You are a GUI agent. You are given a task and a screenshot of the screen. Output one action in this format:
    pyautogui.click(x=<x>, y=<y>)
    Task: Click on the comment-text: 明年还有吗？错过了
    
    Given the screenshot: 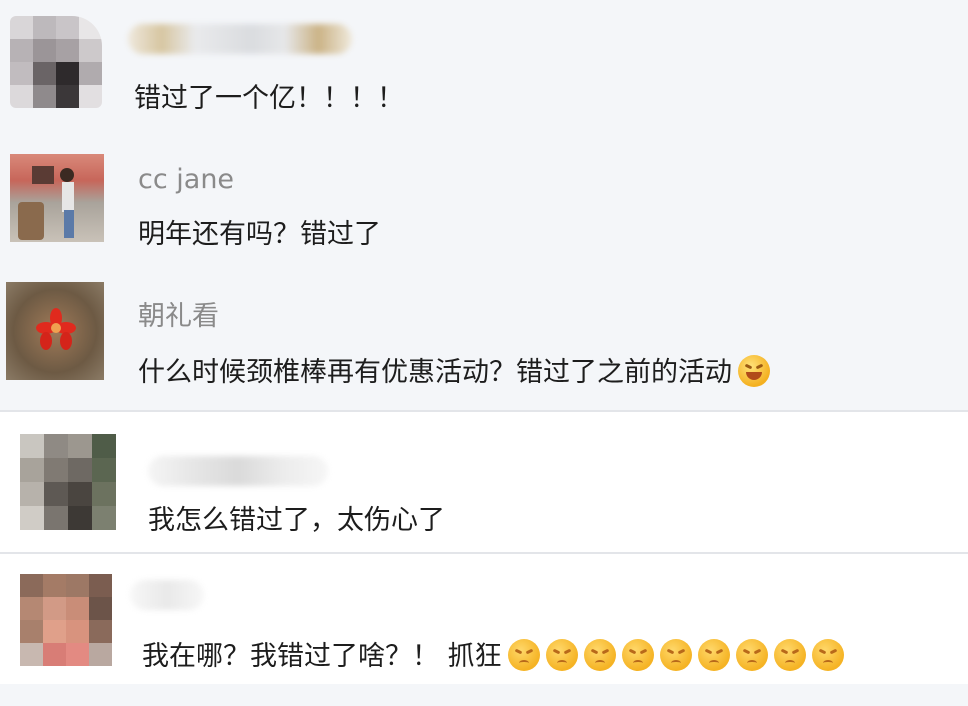 What is the action you would take?
    pyautogui.click(x=259, y=234)
    